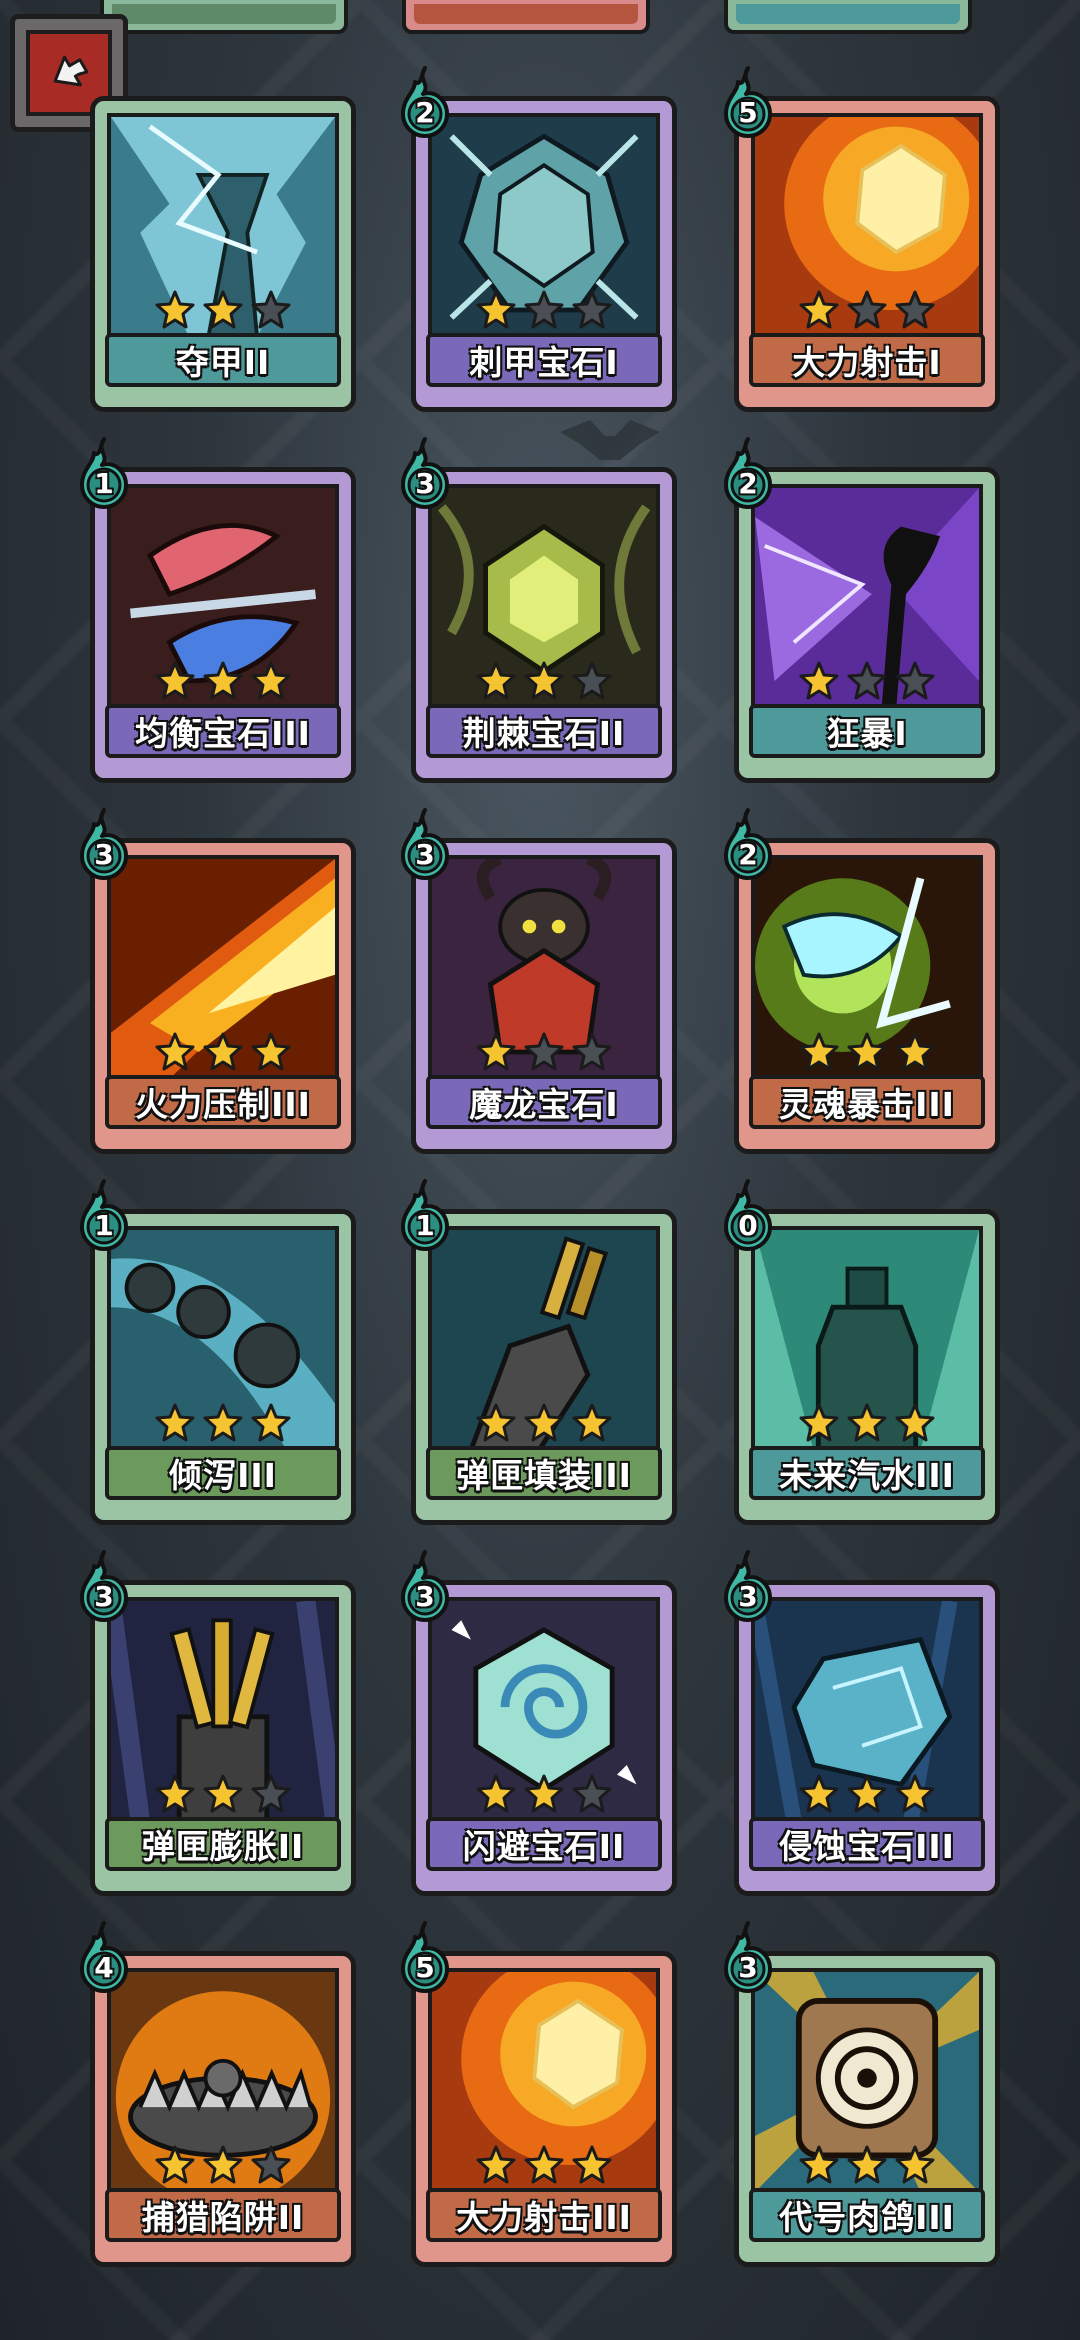 This screenshot has width=1080, height=2340. Describe the element at coordinates (867, 1738) in the screenshot. I see `card-frame: 侵蚀宝石III` at that location.